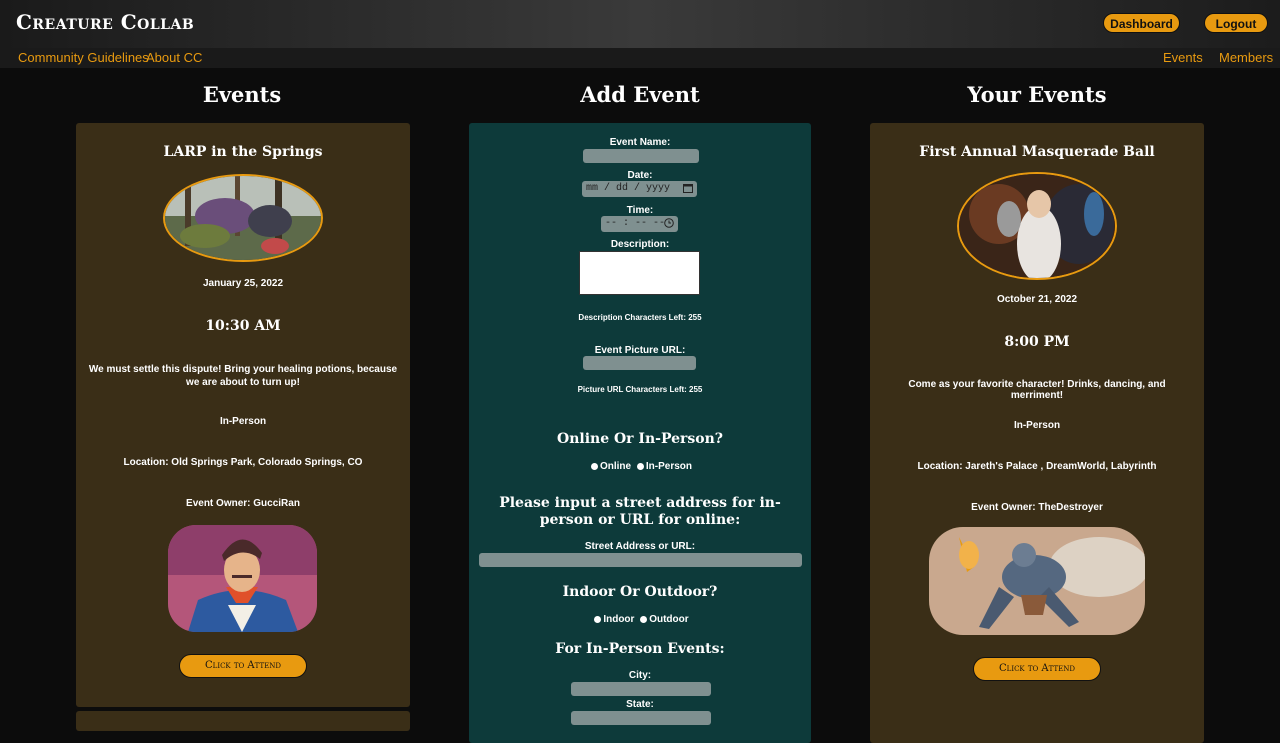 The image size is (1280, 743). I want to click on clock-icon, so click(669, 223).